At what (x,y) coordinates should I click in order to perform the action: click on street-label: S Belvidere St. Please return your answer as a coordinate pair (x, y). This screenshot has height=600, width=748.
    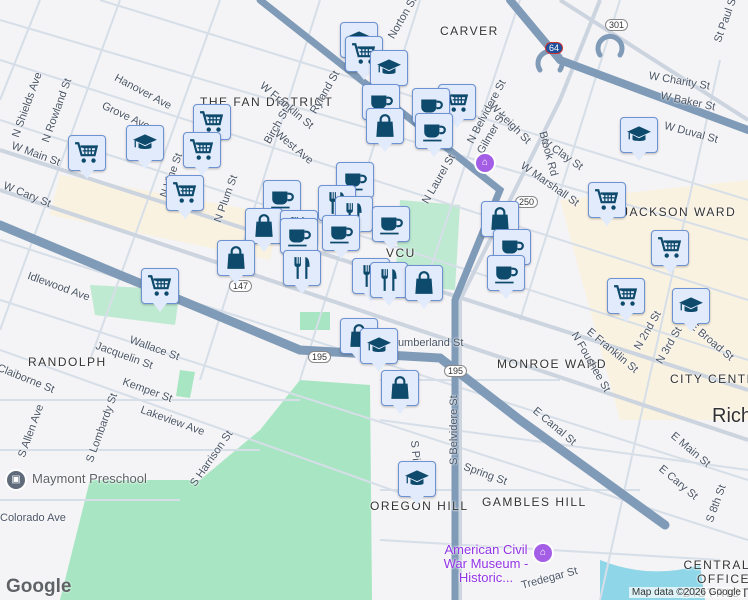
    Looking at the image, I should click on (454, 430).